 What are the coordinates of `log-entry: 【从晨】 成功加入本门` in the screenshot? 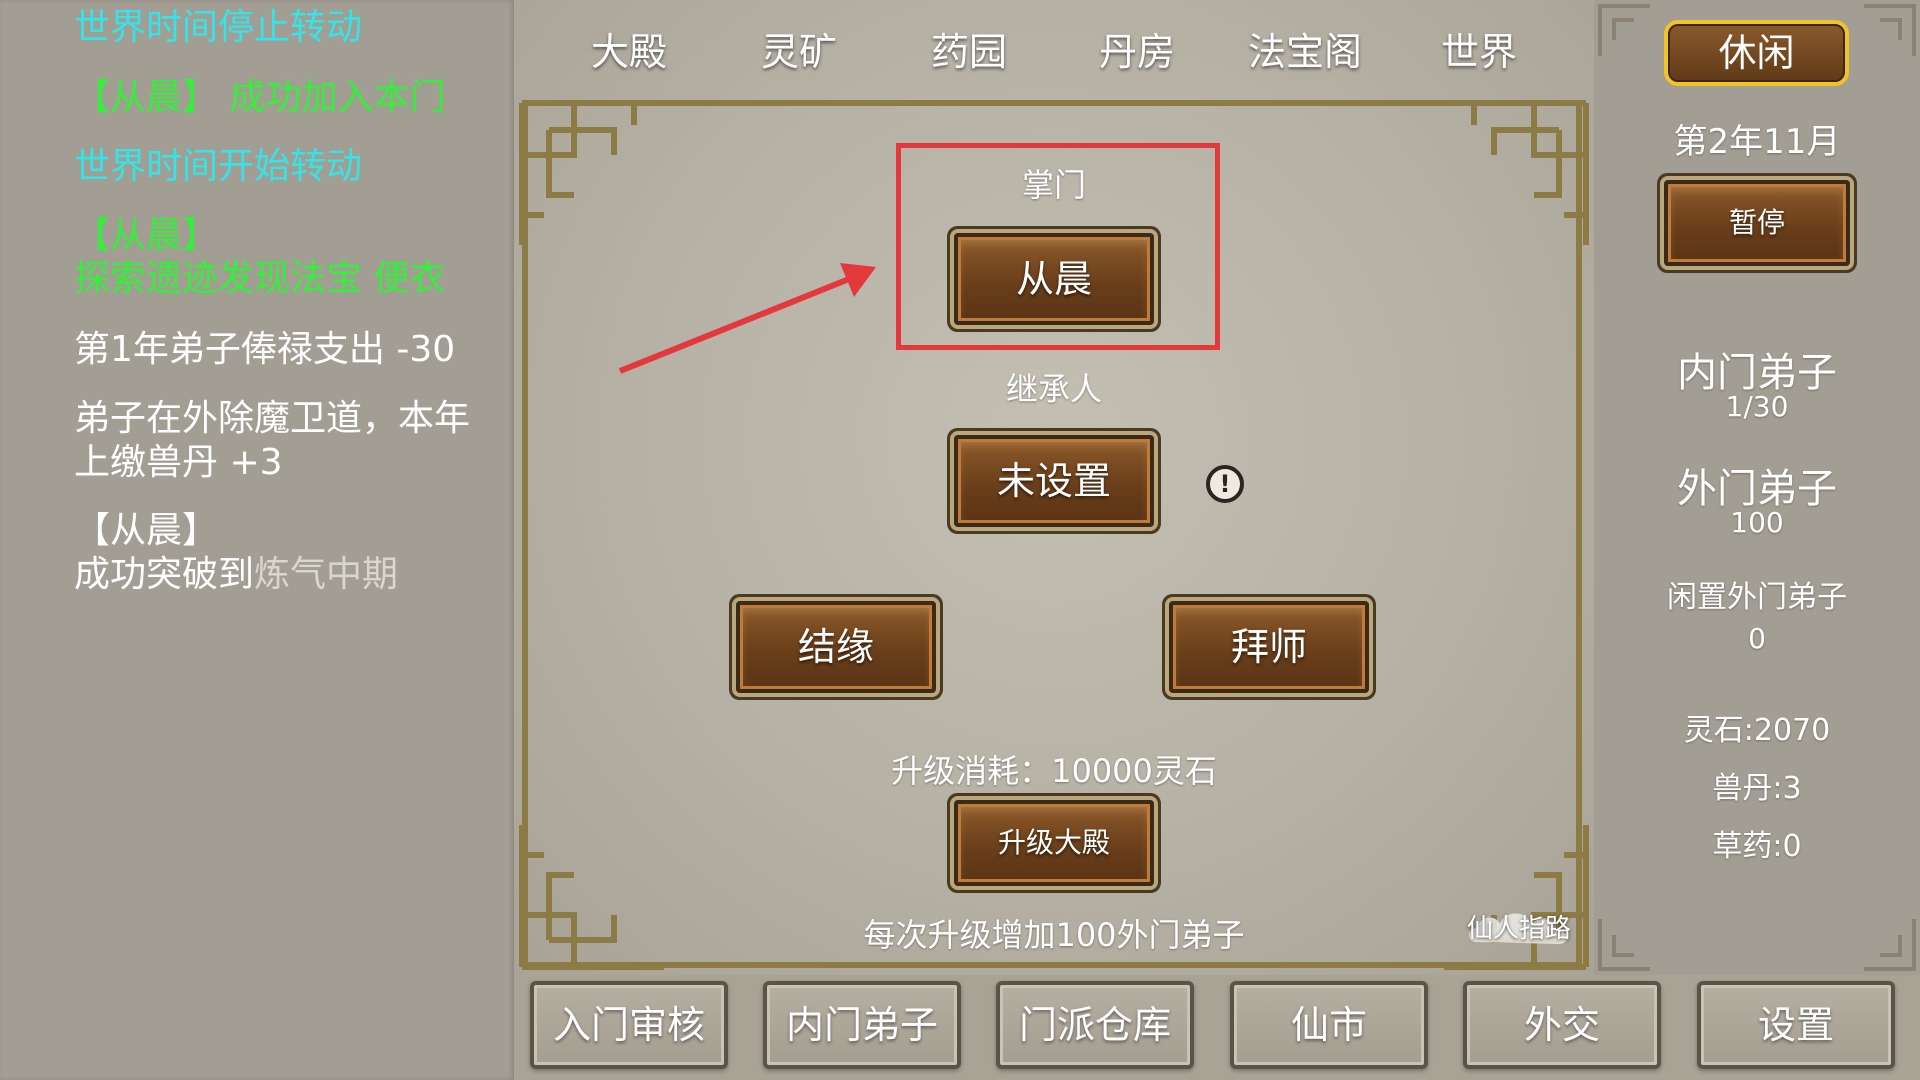 It's located at (260, 97).